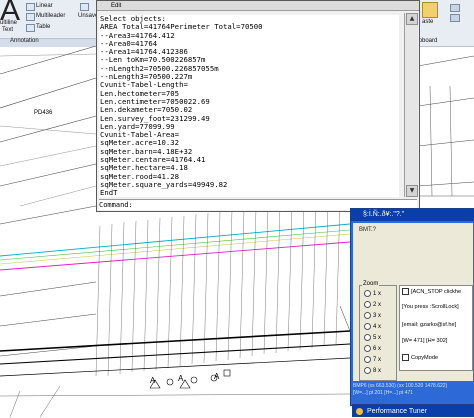 This screenshot has height=418, width=474. I want to click on zoom-option-4x: 4 x, so click(372, 326).